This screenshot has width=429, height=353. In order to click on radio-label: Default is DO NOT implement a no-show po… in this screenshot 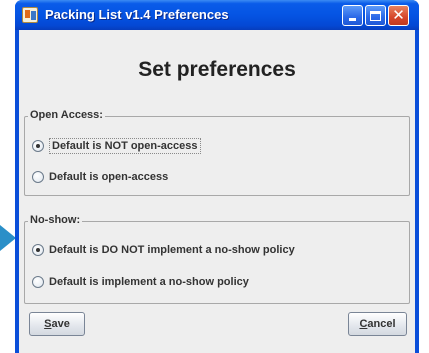, I will do `click(172, 250)`.